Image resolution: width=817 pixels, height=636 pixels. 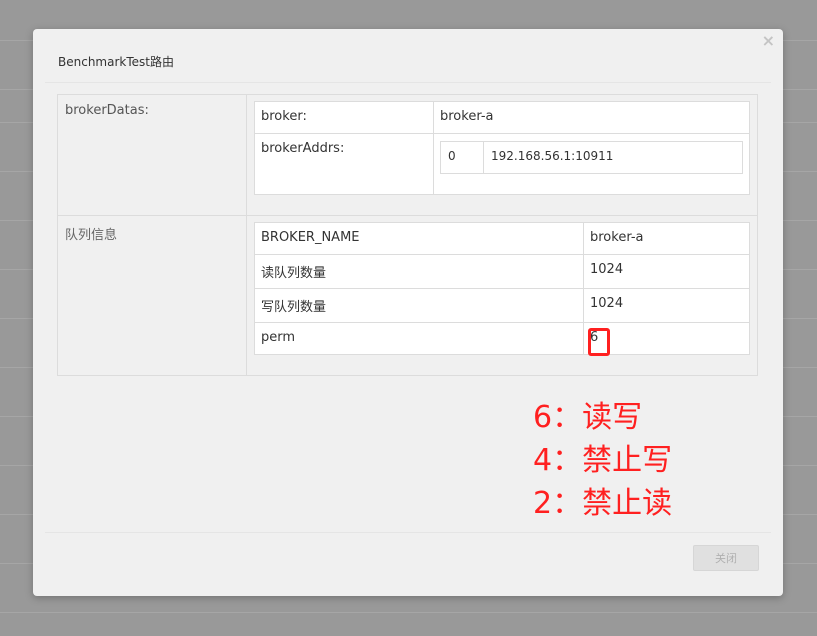 I want to click on table-row: perm 6, so click(x=502, y=339).